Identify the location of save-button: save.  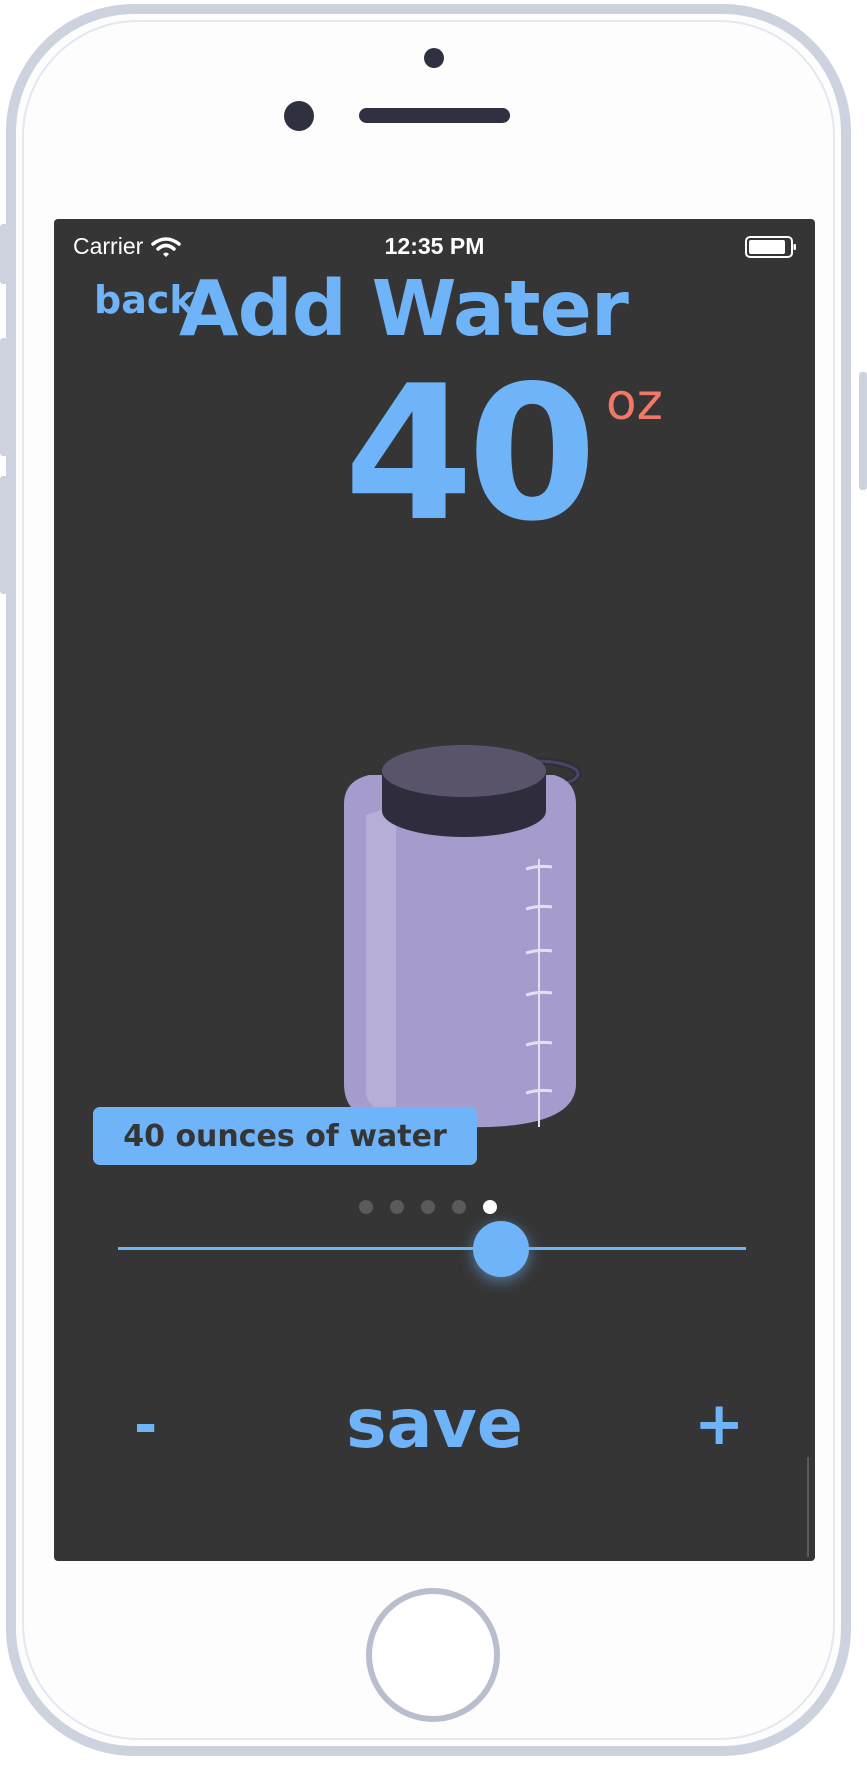
(434, 1424).